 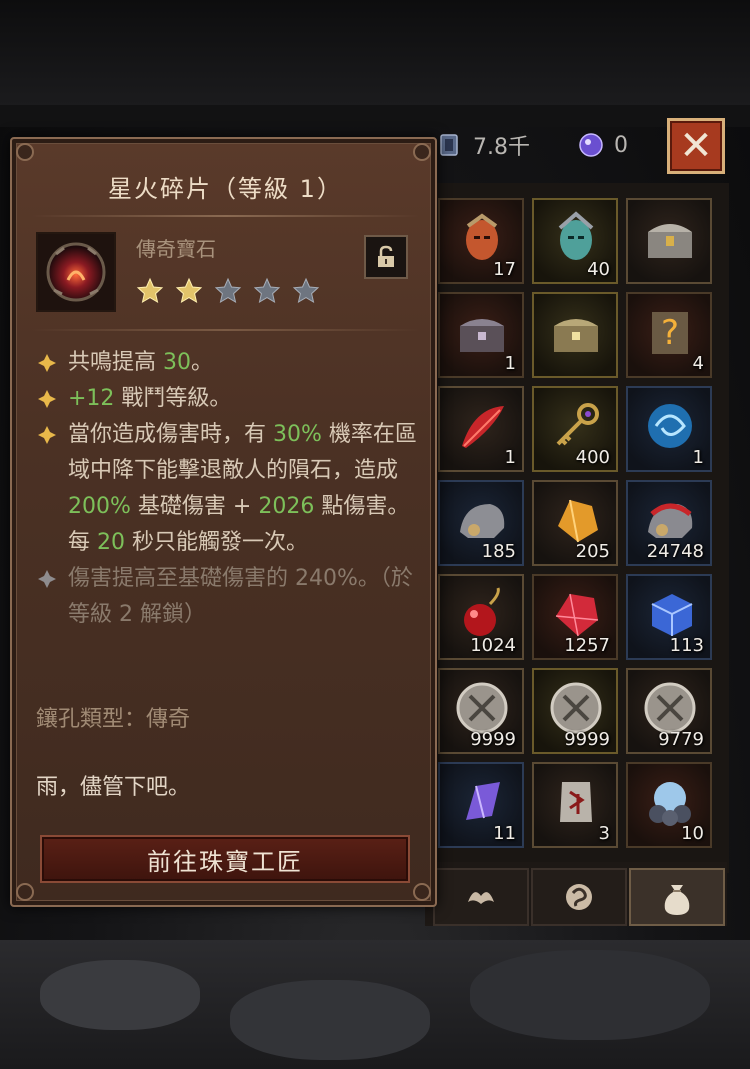 I want to click on blue-cube-icon, so click(x=672, y=615).